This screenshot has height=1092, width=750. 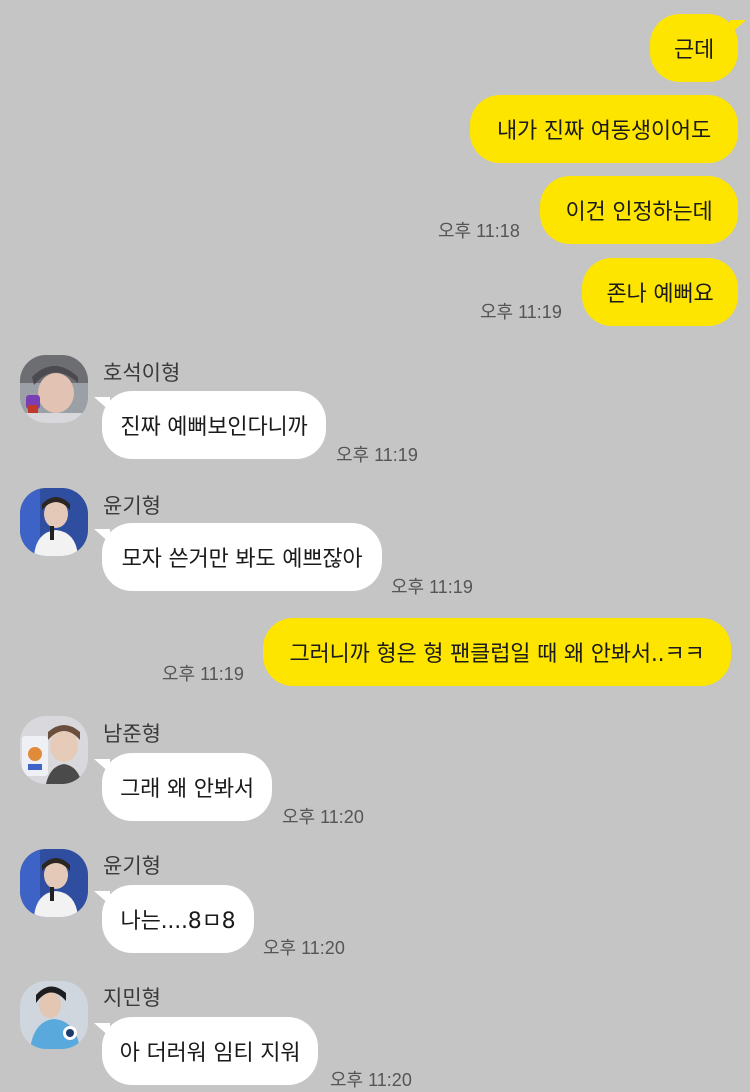 What do you see at coordinates (479, 231) in the screenshot?
I see `message-timestamp: 오후 11:18` at bounding box center [479, 231].